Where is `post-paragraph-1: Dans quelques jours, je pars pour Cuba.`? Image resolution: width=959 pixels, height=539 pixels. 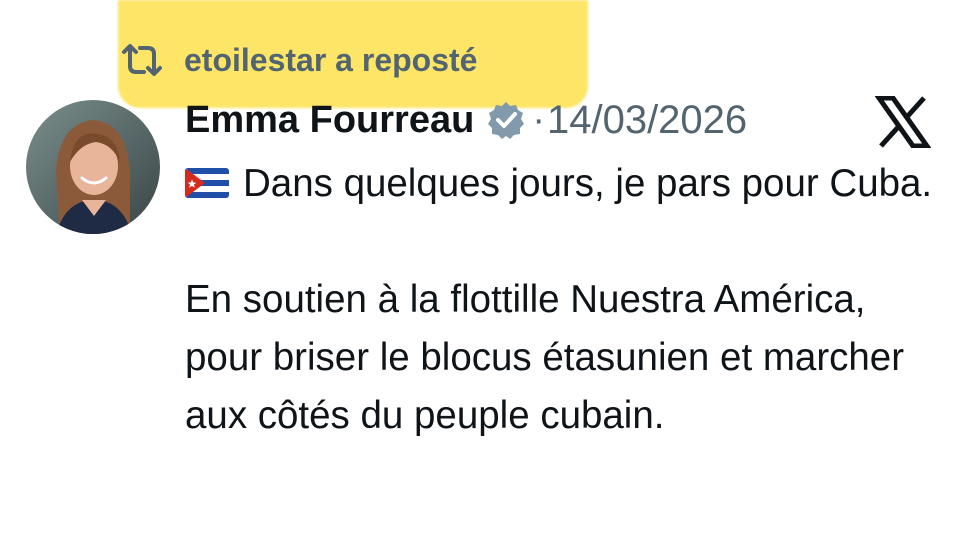
post-paragraph-1: Dans quelques jours, je pars pour Cuba. is located at coordinates (588, 183).